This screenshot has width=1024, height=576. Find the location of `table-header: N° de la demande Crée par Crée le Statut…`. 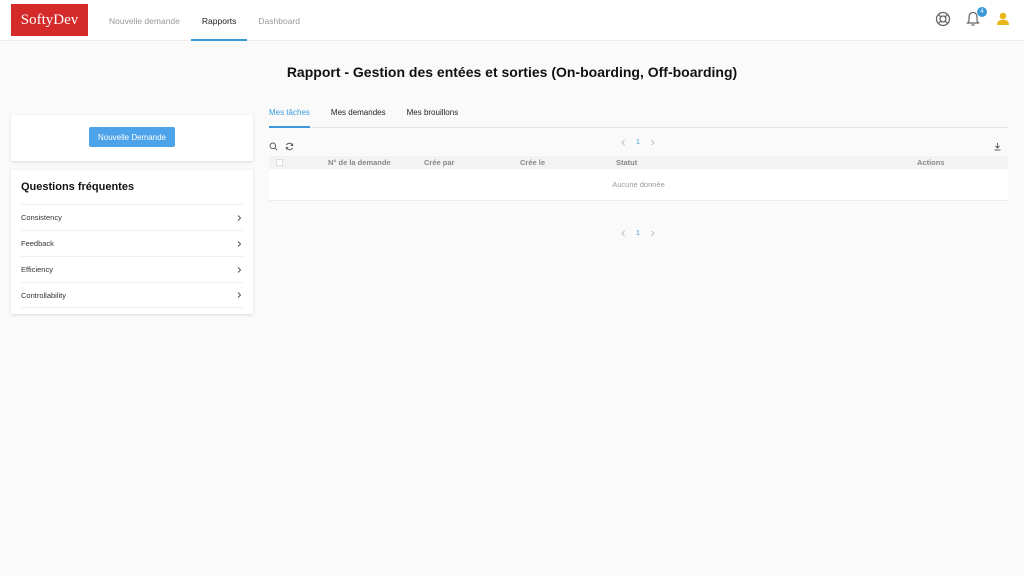

table-header: N° de la demande Crée par Crée le Statut… is located at coordinates (638, 162).